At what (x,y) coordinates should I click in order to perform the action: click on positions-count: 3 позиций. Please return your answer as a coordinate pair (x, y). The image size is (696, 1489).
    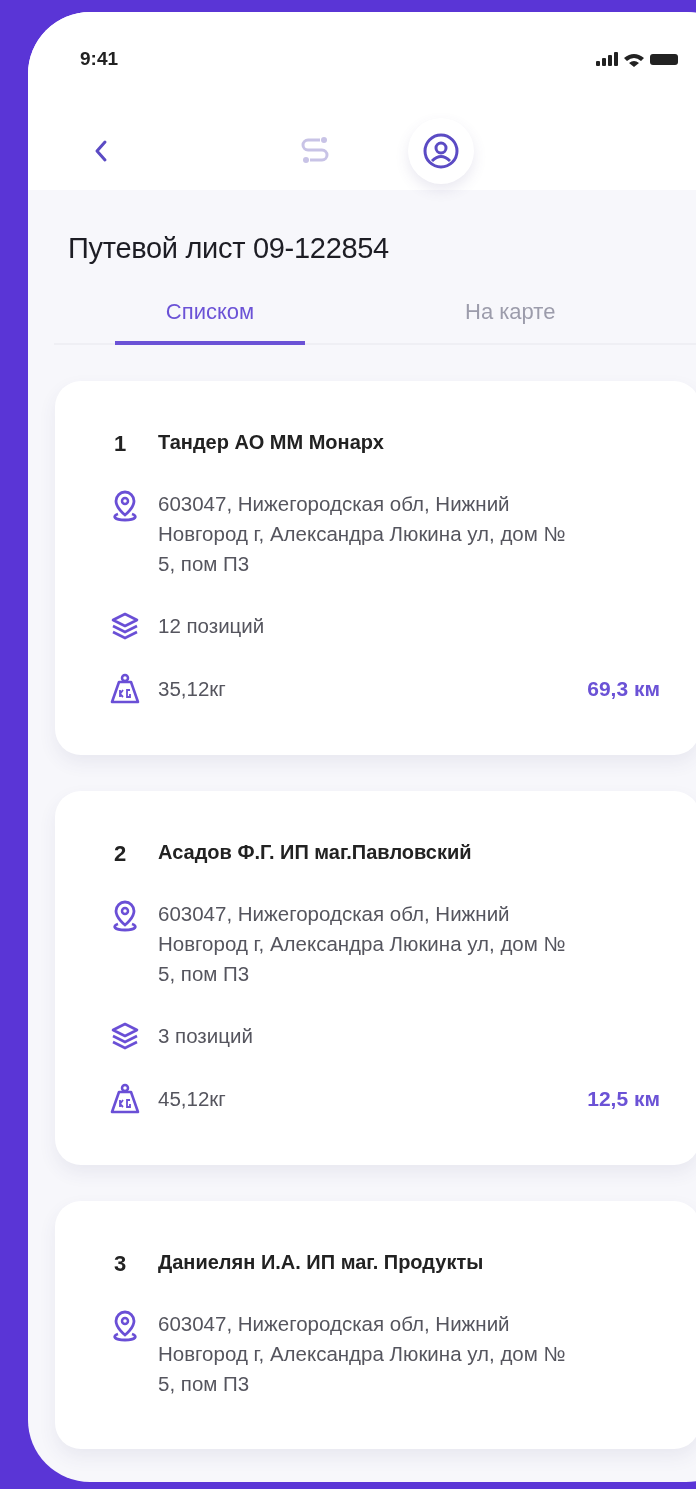
    Looking at the image, I should click on (206, 1036).